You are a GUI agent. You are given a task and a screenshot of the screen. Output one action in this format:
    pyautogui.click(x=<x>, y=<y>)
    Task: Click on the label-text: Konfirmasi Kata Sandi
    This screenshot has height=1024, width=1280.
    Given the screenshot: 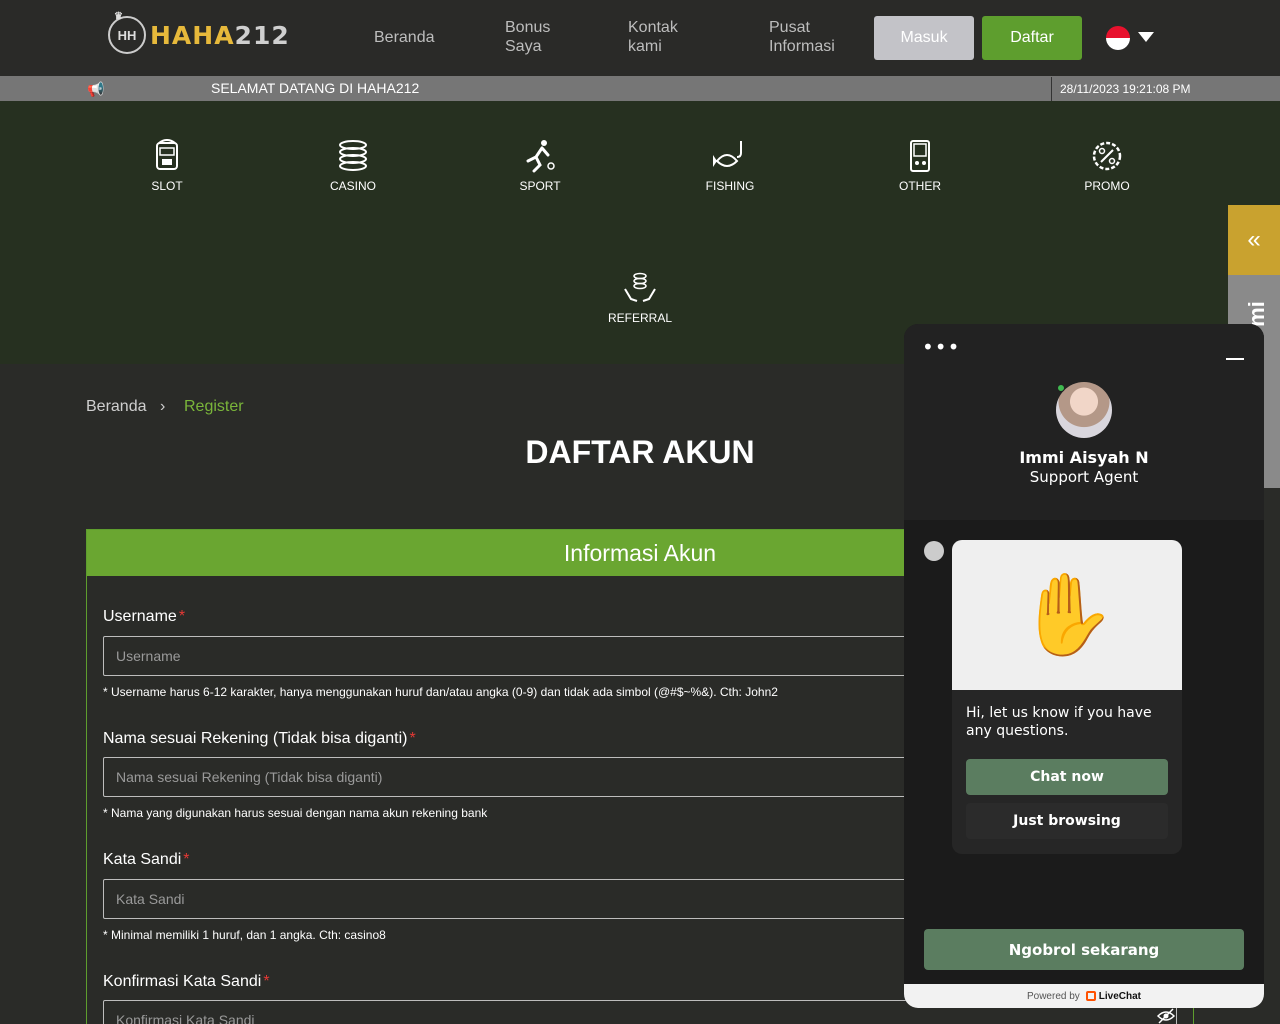 What is the action you would take?
    pyautogui.click(x=182, y=981)
    